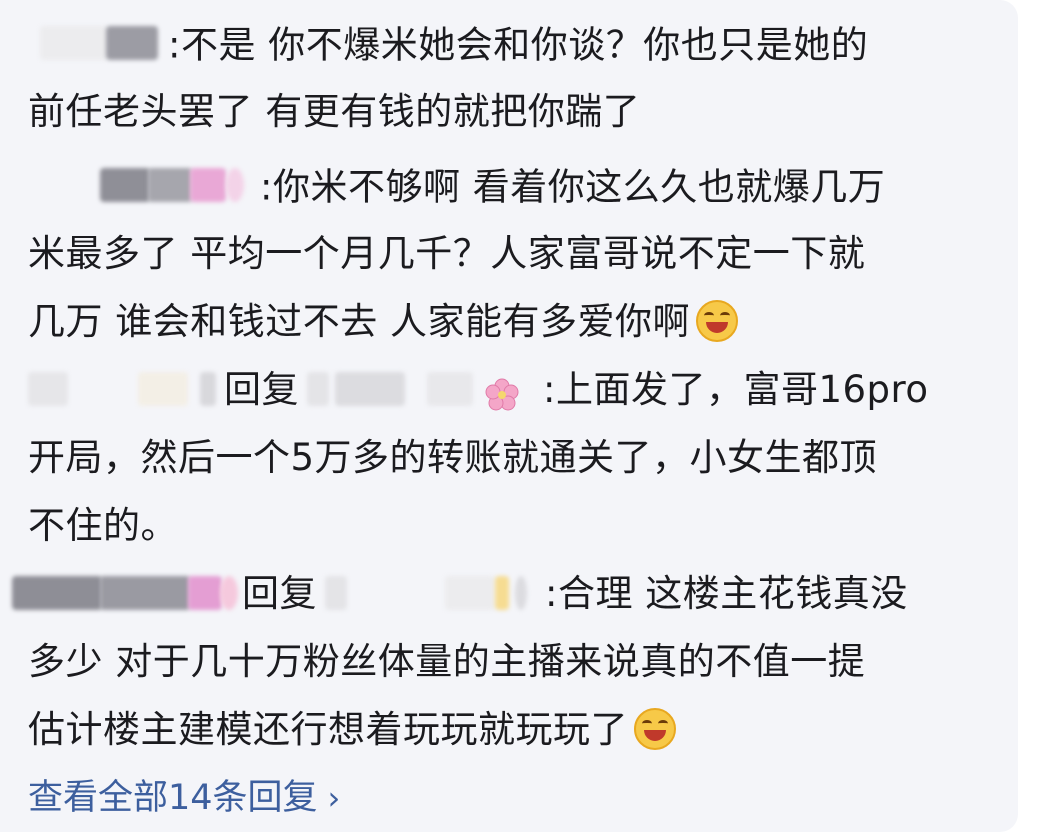 This screenshot has width=1053, height=832. Describe the element at coordinates (334, 111) in the screenshot. I see `reply-text: 前任老头罢了 有更有钱的就把你踹了` at that location.